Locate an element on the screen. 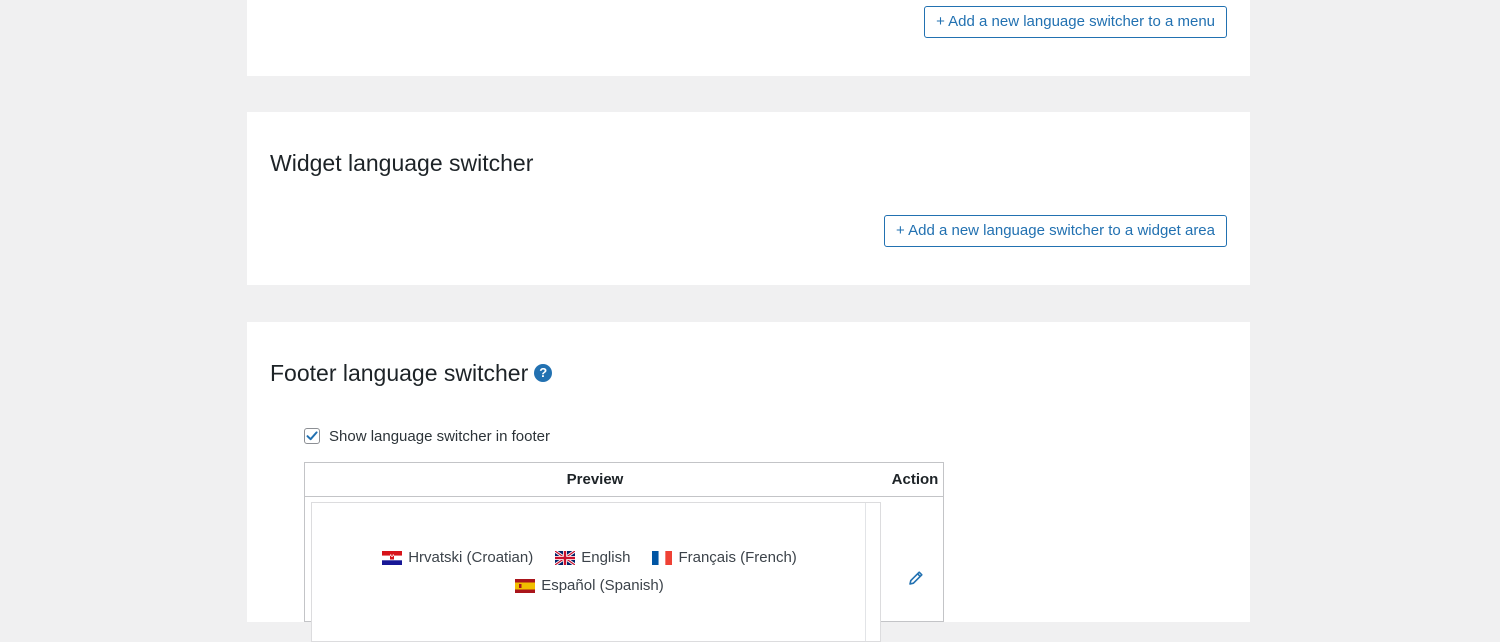  language-label: Hrvatski (Croatian) is located at coordinates (471, 557).